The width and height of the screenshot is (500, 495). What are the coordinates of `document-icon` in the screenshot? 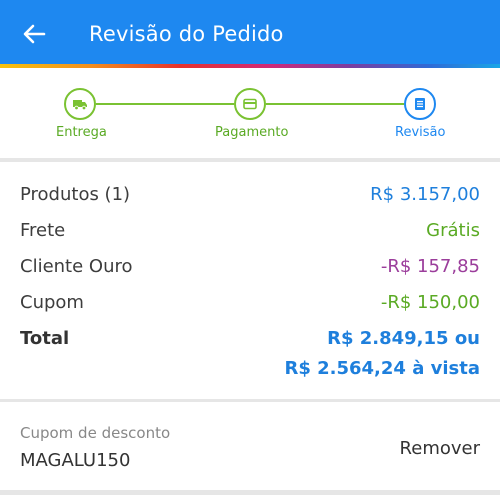 It's located at (420, 104).